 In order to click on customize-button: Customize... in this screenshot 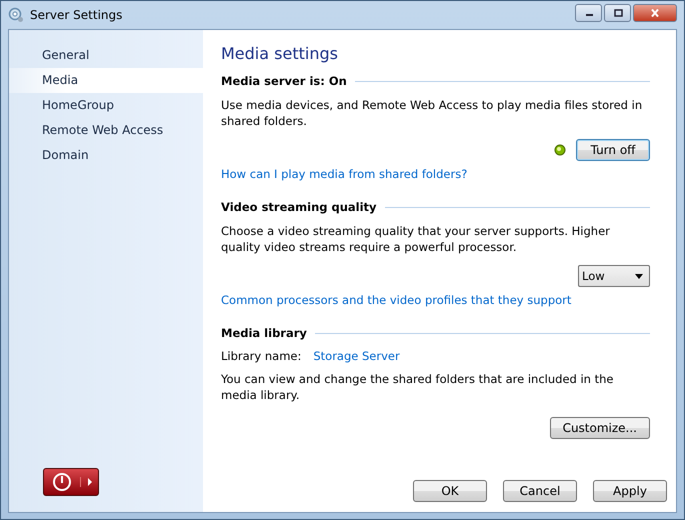, I will do `click(600, 428)`.